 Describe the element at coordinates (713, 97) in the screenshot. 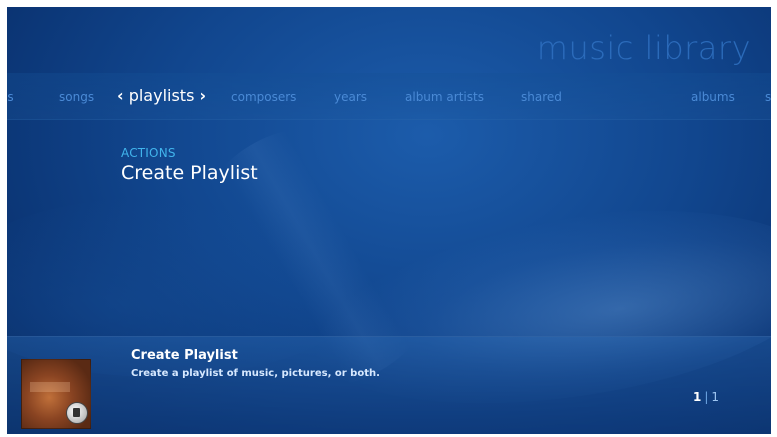

I see `nav-item-albums: albums` at that location.